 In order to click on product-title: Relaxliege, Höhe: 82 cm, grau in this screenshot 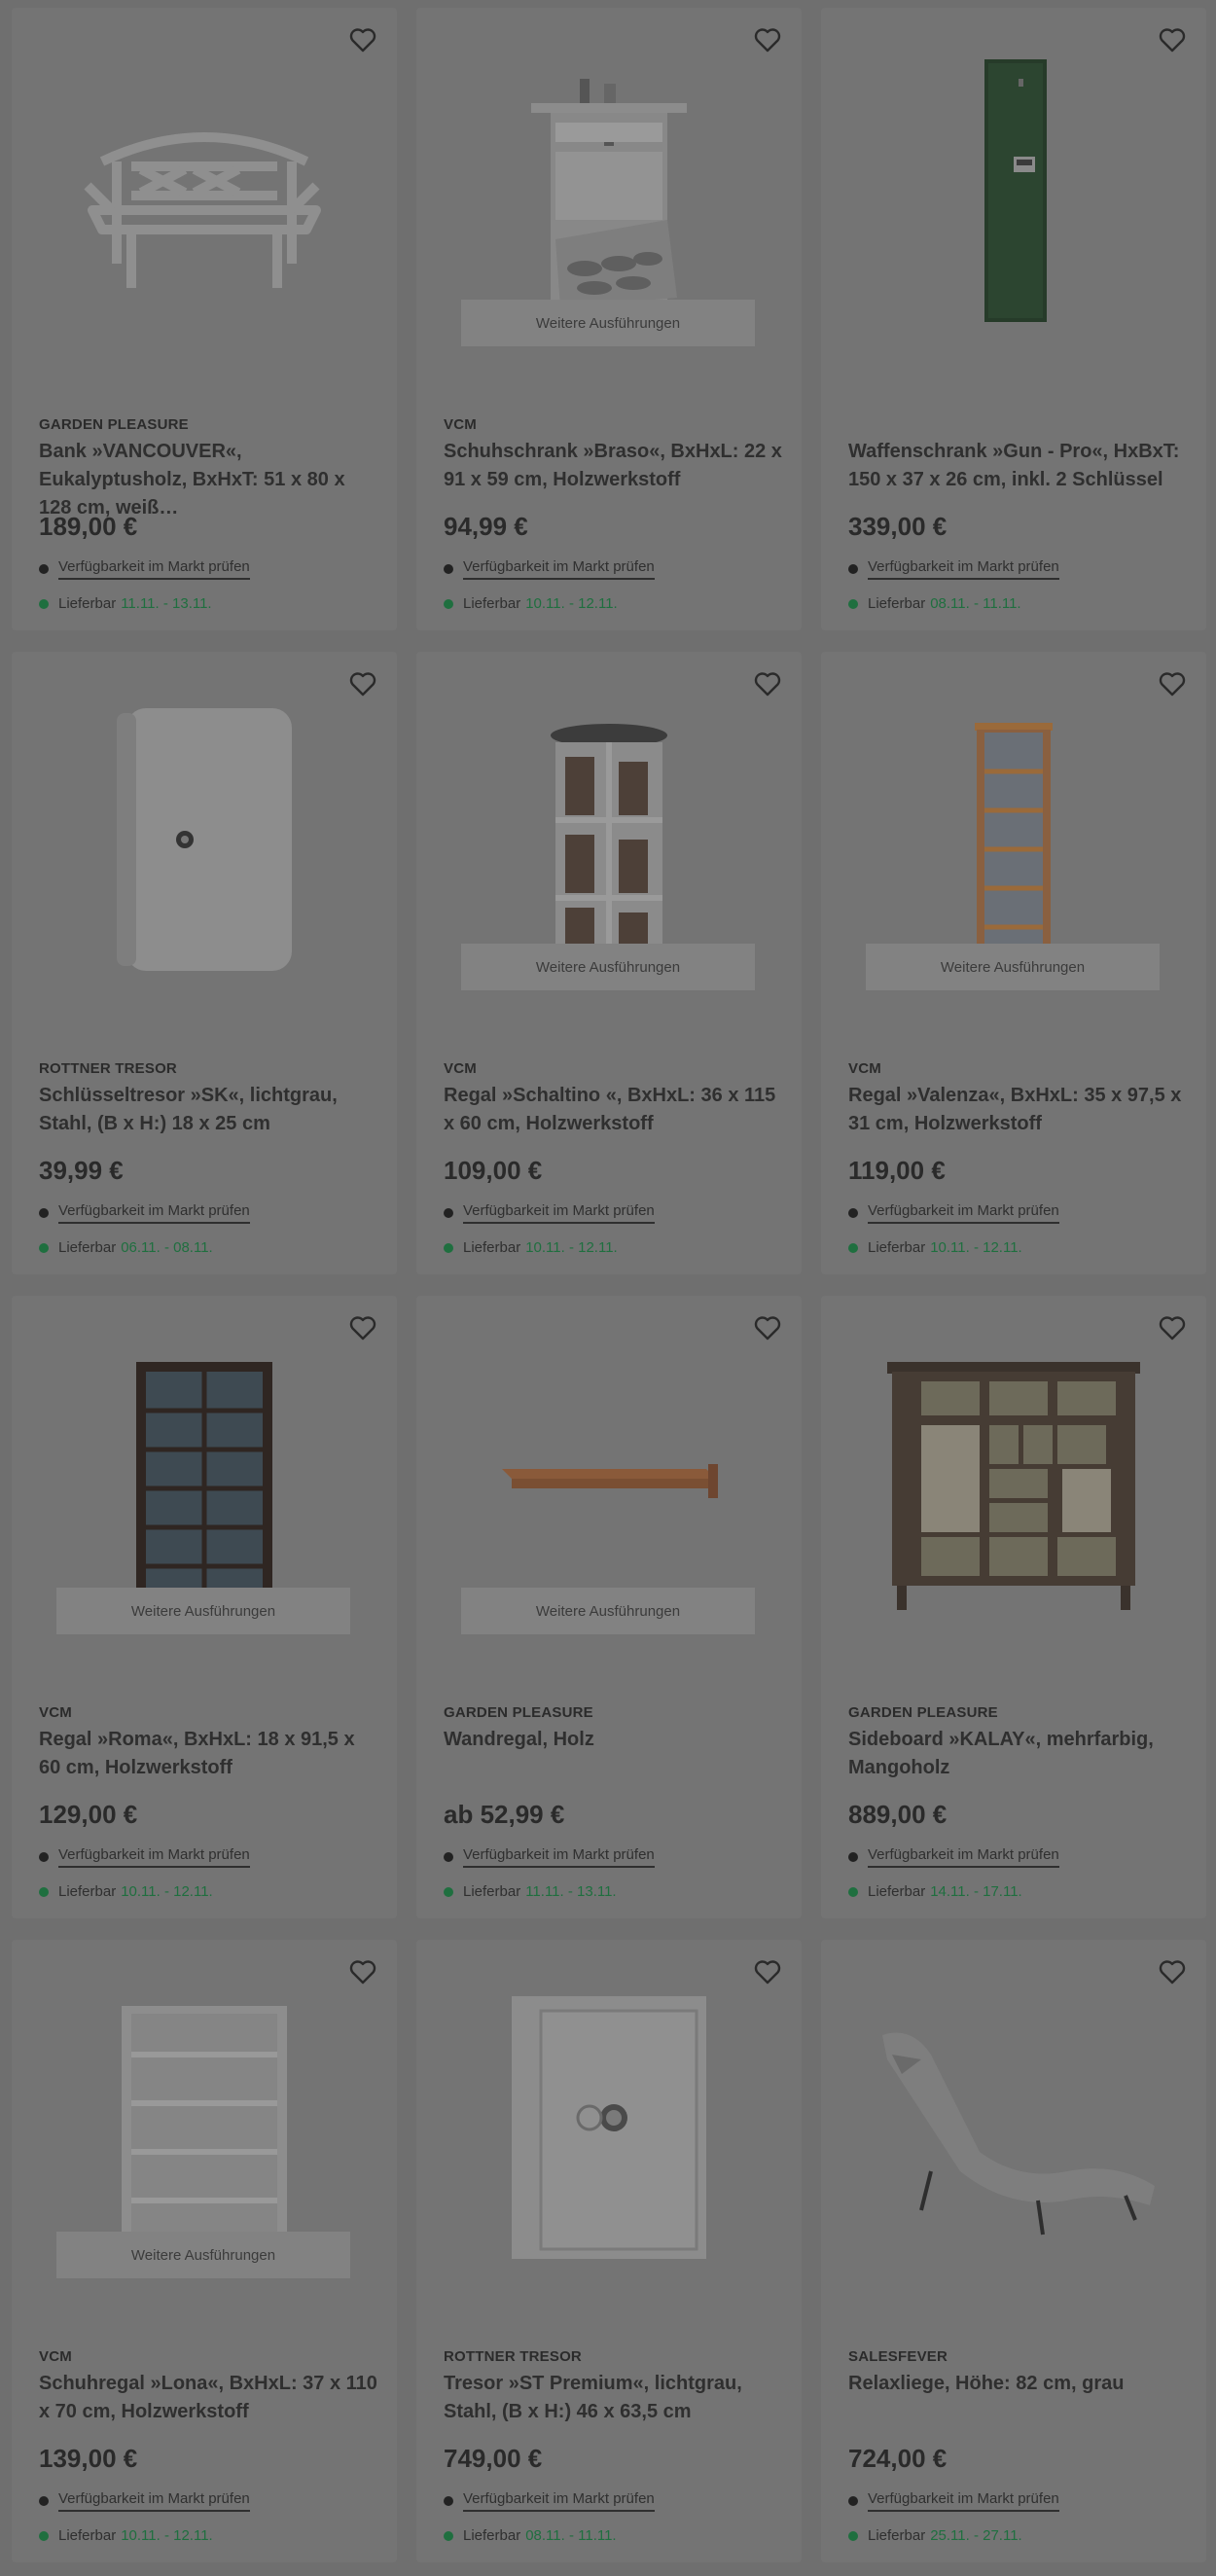, I will do `click(1018, 2384)`.